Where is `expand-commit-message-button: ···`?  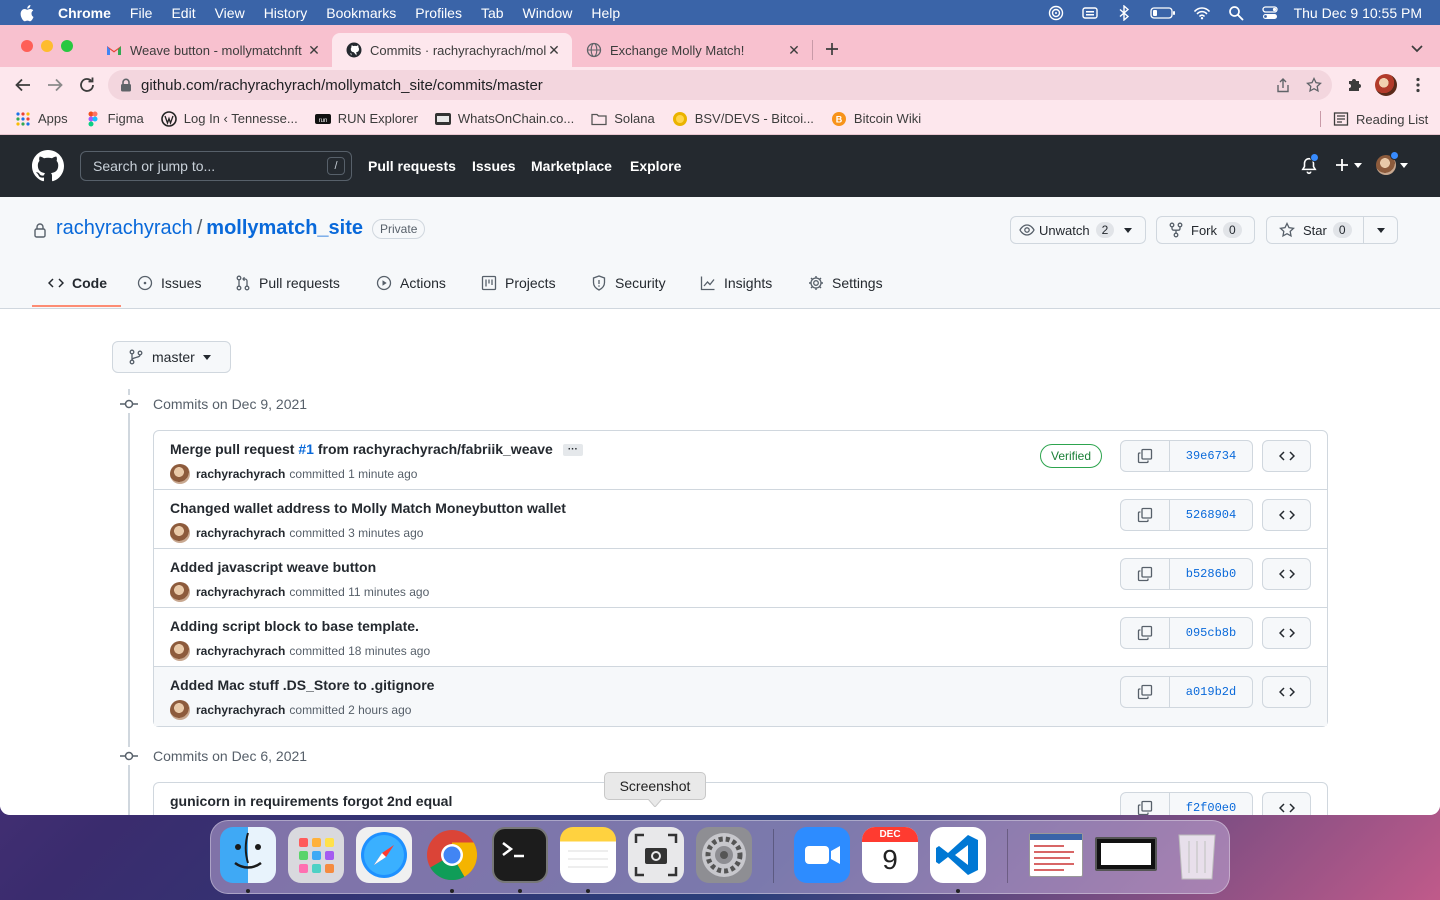
expand-commit-message-button: ··· is located at coordinates (572, 450).